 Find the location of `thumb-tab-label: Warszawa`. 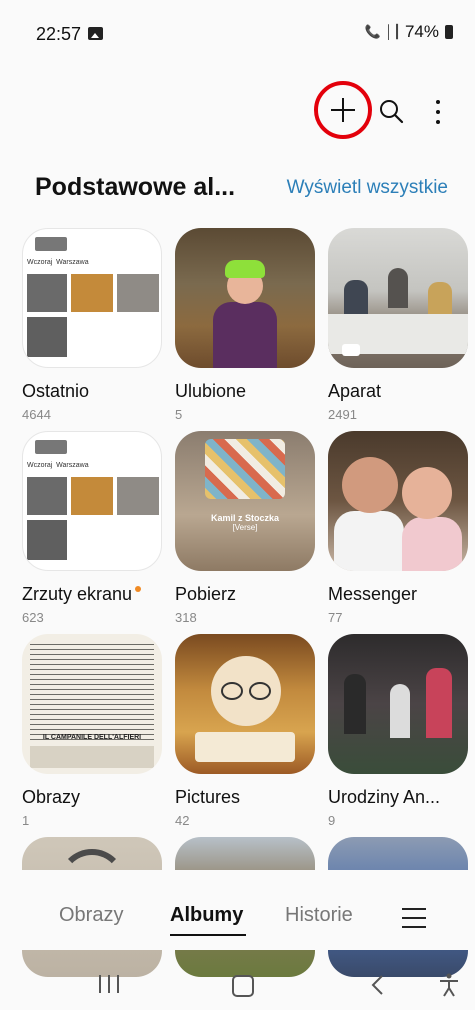

thumb-tab-label: Warszawa is located at coordinates (72, 262).